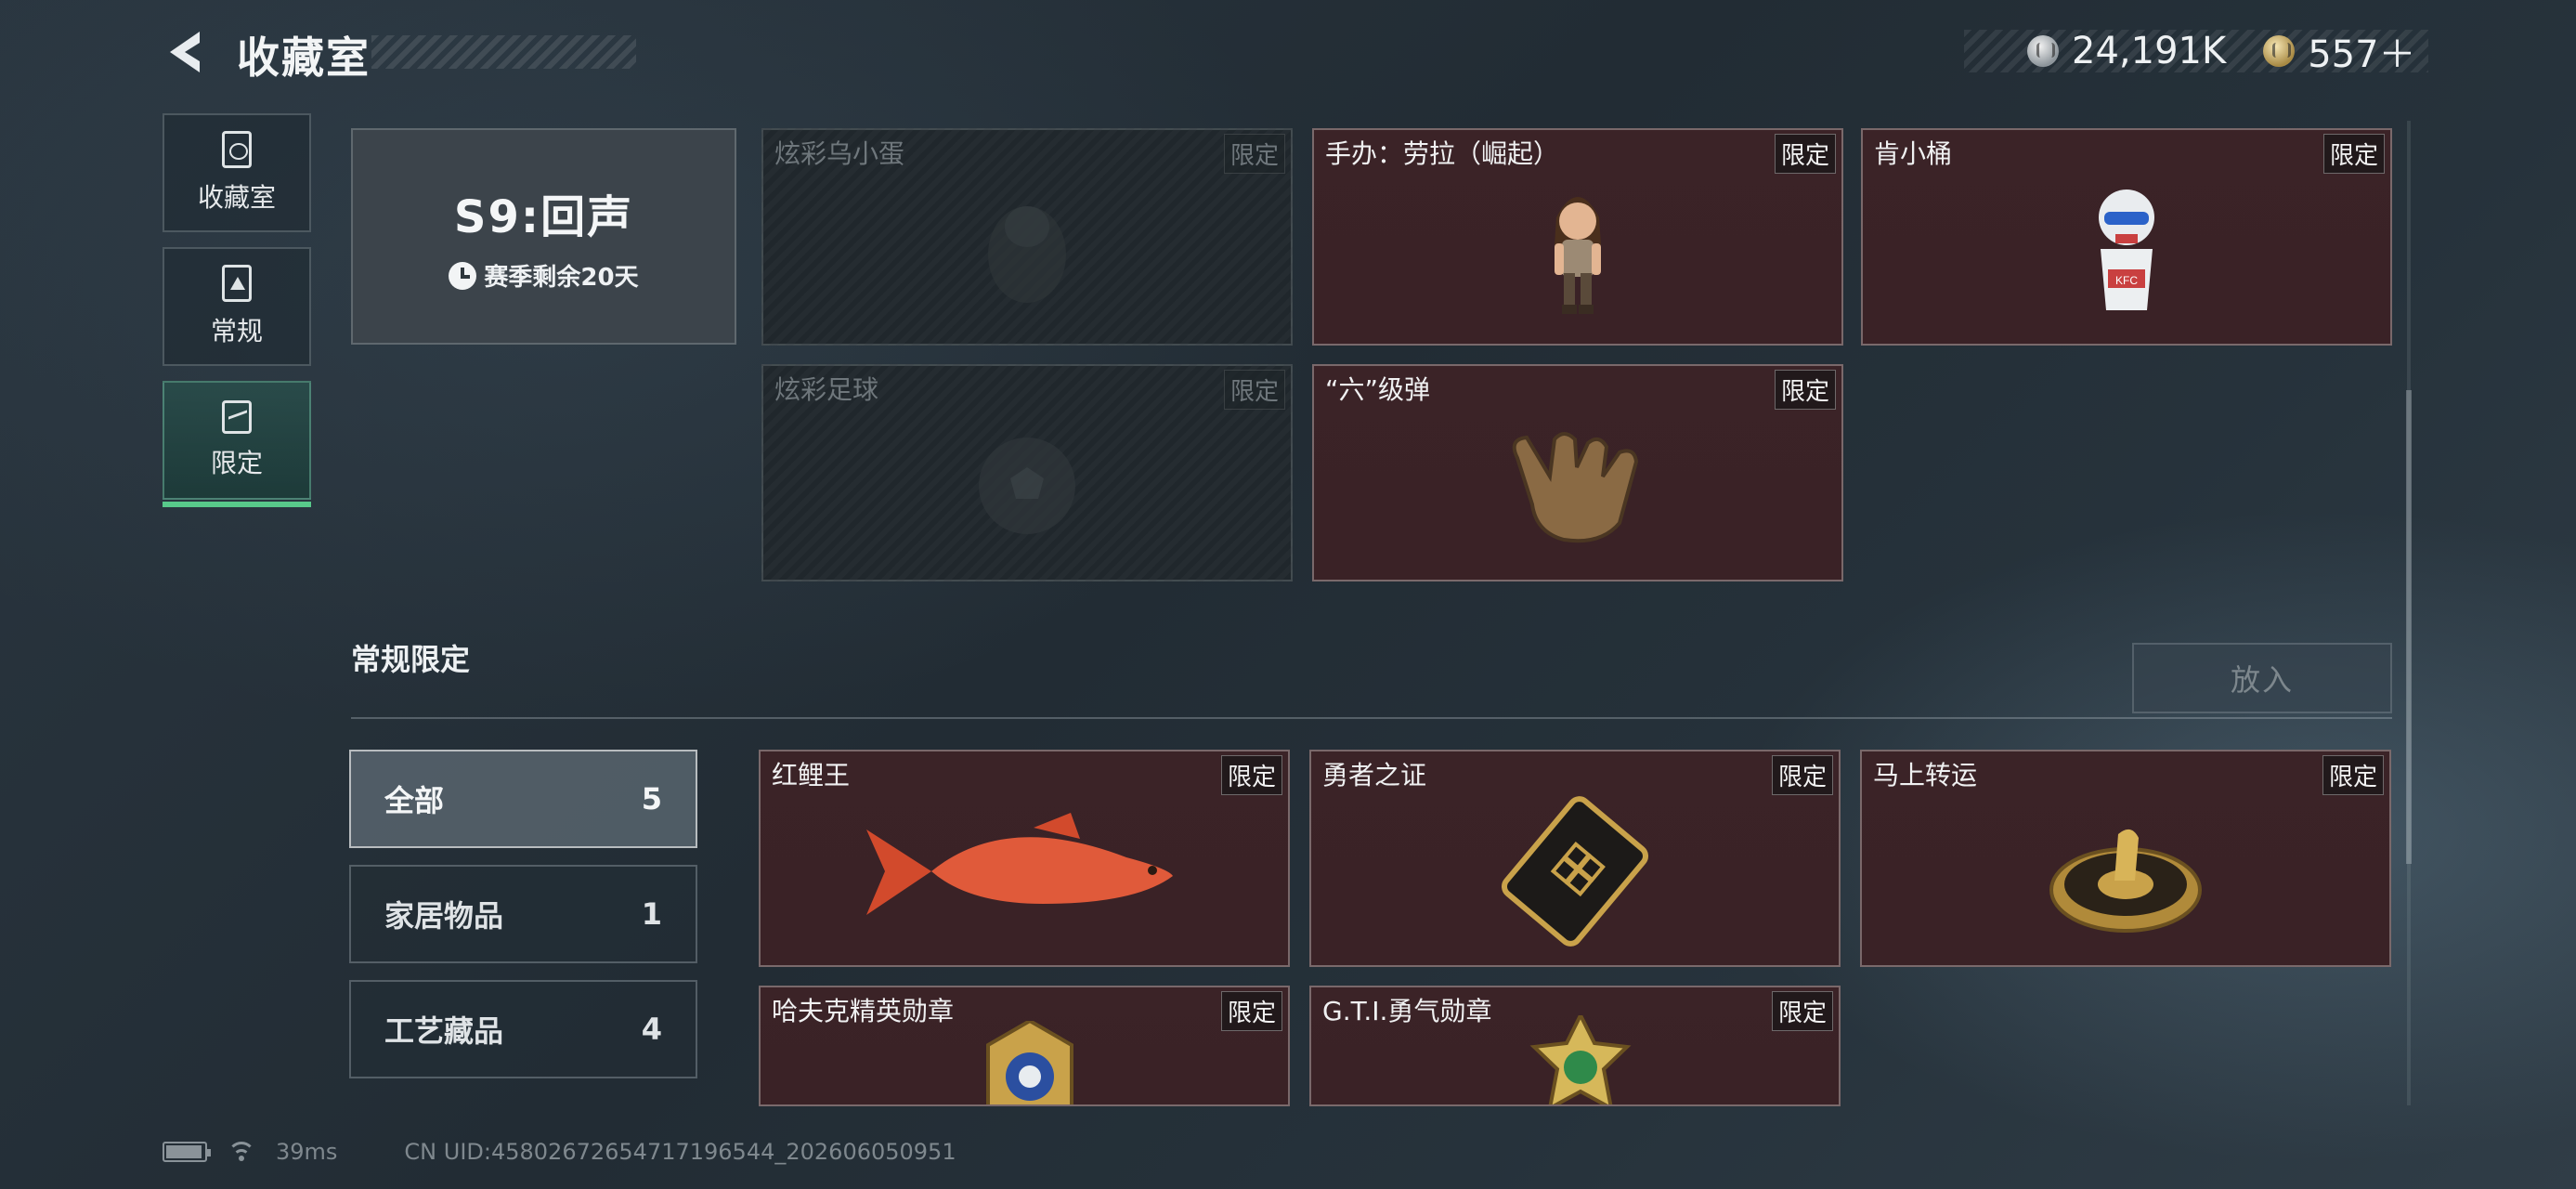 The height and width of the screenshot is (1189, 2576). What do you see at coordinates (826, 390) in the screenshot?
I see `card-title: 炫彩足球` at bounding box center [826, 390].